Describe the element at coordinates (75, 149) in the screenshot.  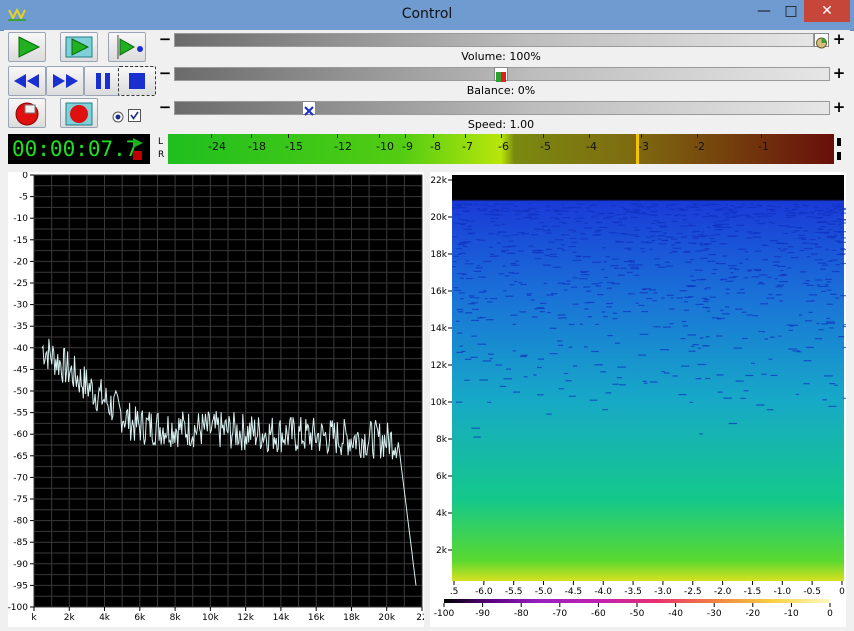
I see `time-text: 00:00:07.7` at that location.